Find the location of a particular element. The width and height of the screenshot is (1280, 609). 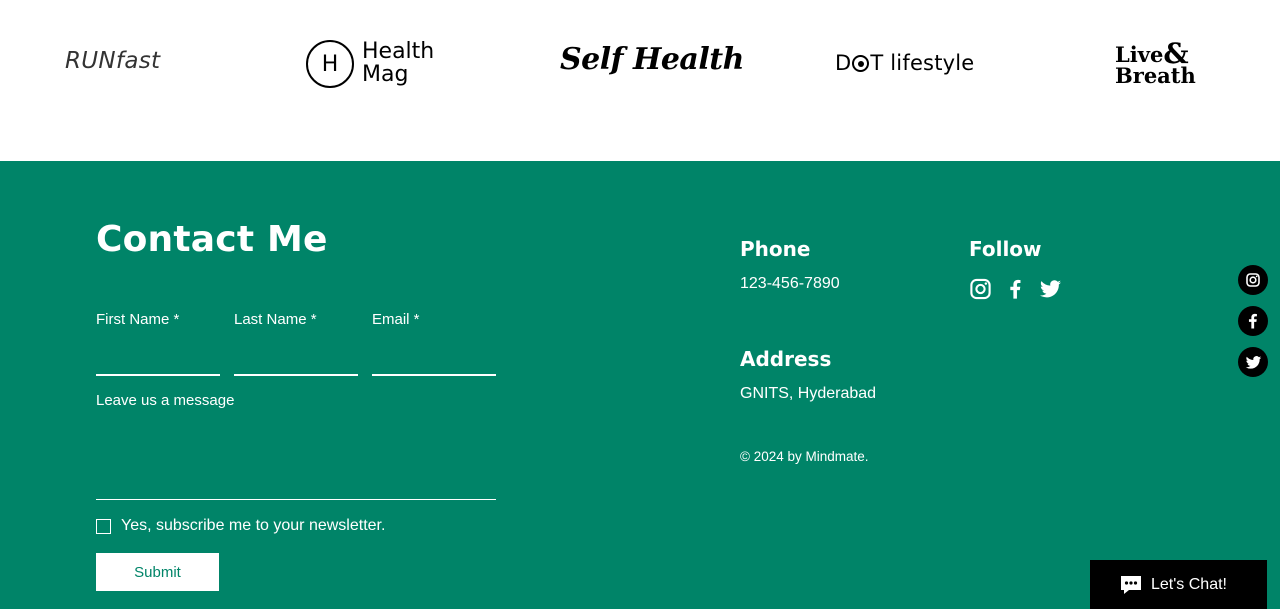

live-breath-logo: Live& Breath is located at coordinates (1155, 64).